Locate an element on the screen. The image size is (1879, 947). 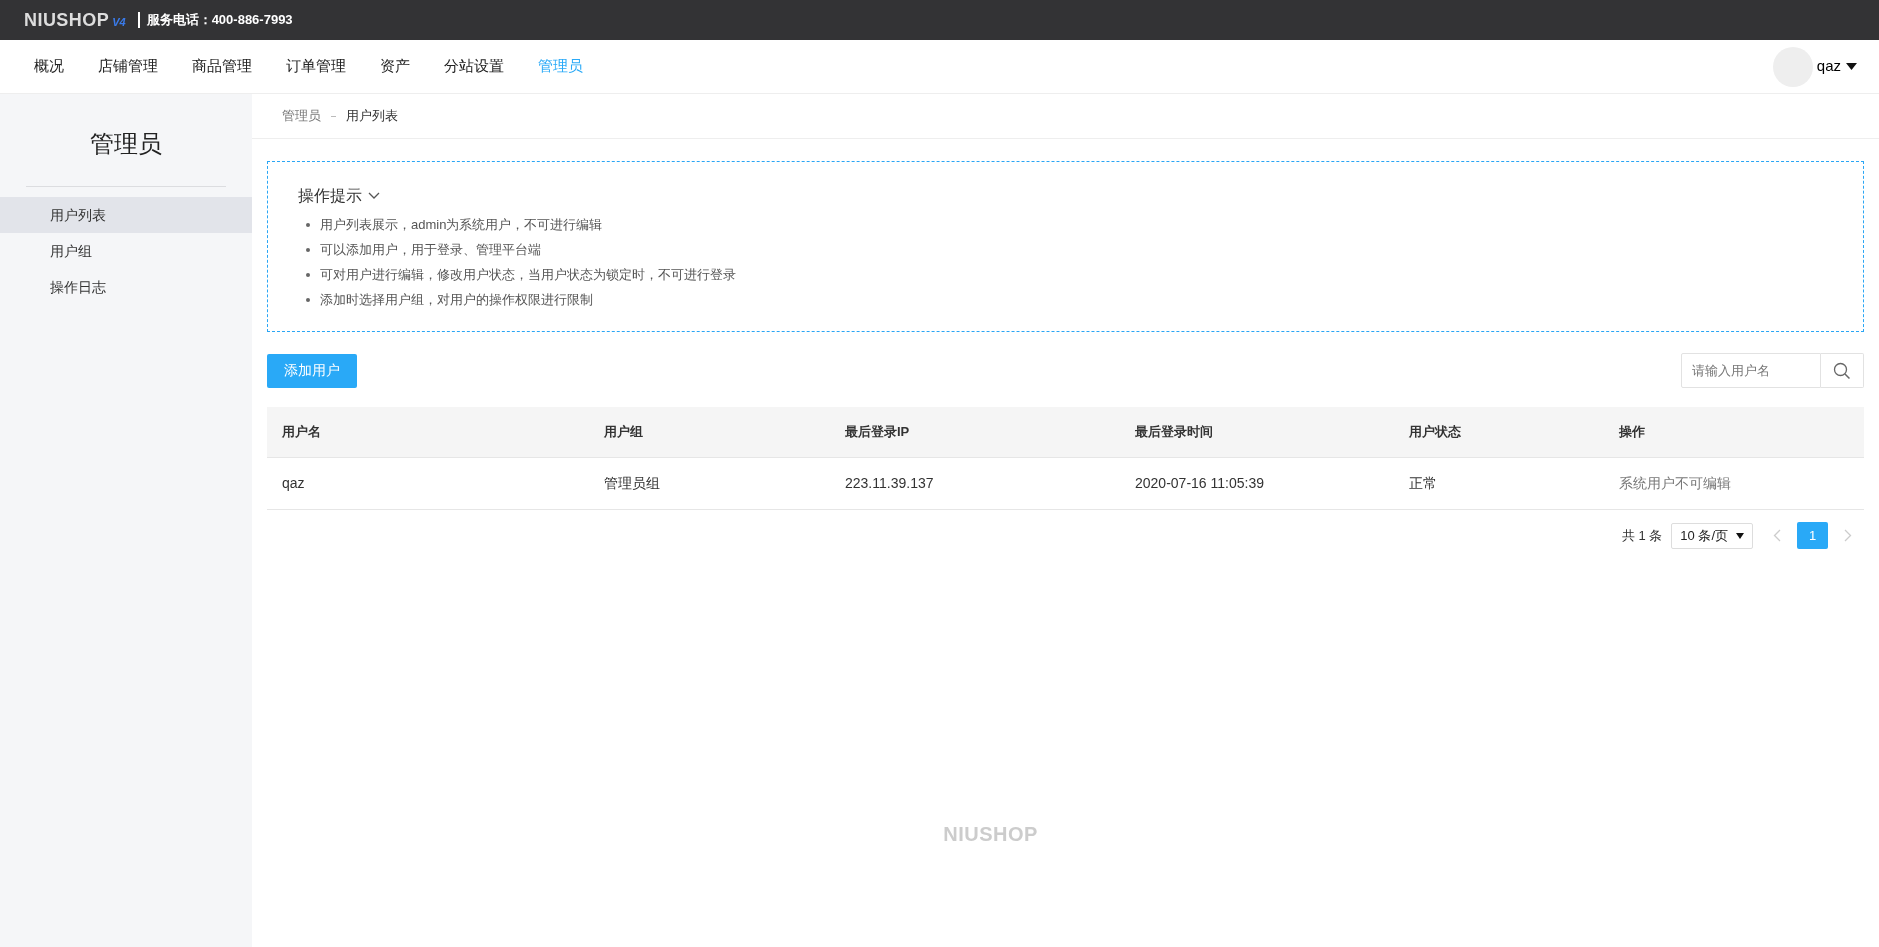
chevron-down-icon is located at coordinates (374, 196).